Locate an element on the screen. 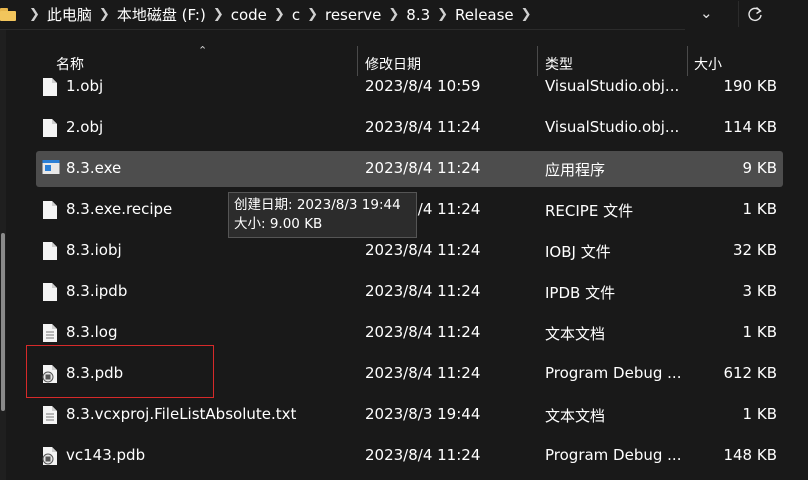 The width and height of the screenshot is (808, 480). file-row: 8.3.iobj 2023/8/4 11:24 IOBJ 文件 32 KB is located at coordinates (409, 251).